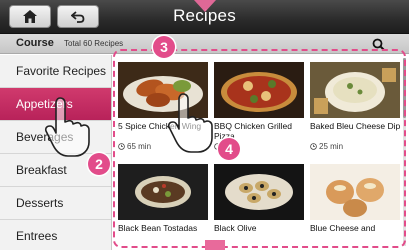 The width and height of the screenshot is (409, 250). I want to click on course-label: Course, so click(35, 43).